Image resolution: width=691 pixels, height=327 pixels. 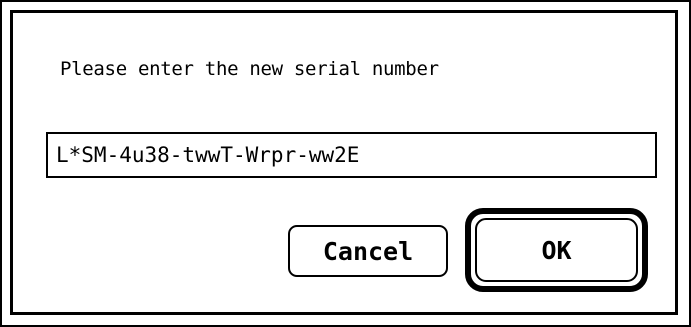 What do you see at coordinates (368, 251) in the screenshot?
I see `cancel-button: Cancel` at bounding box center [368, 251].